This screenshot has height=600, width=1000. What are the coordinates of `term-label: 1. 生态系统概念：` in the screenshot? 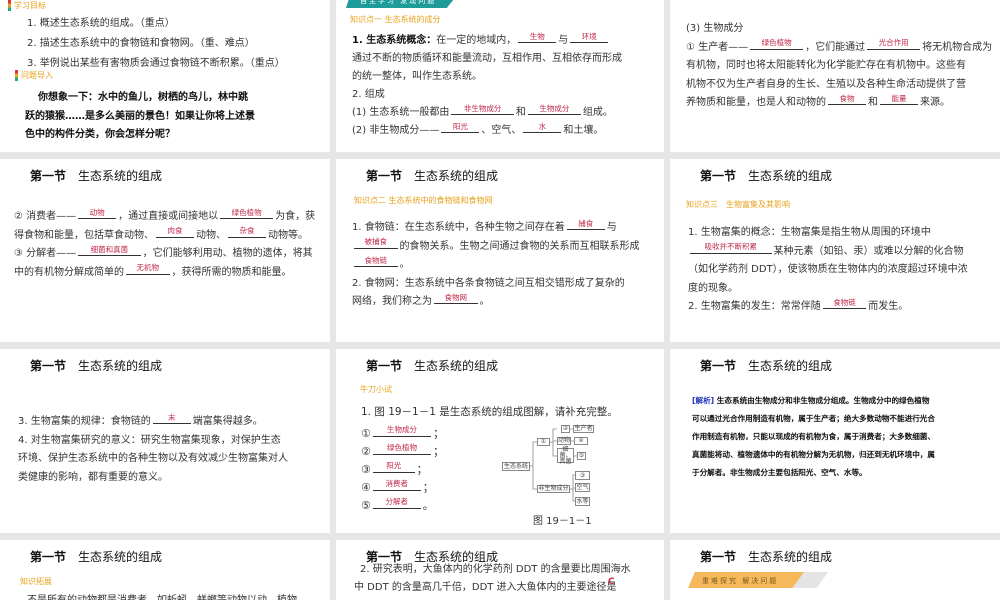 It's located at (394, 40).